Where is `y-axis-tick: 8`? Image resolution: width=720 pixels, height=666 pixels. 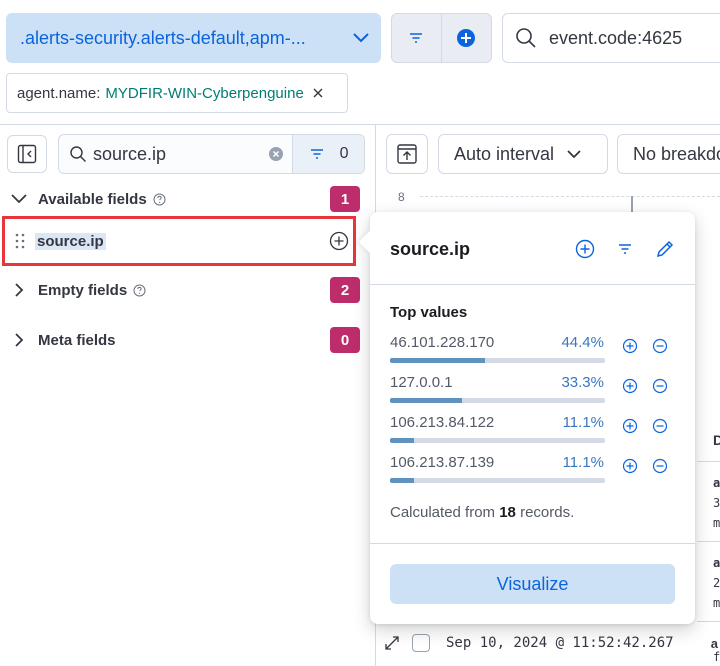
y-axis-tick: 8 is located at coordinates (401, 197).